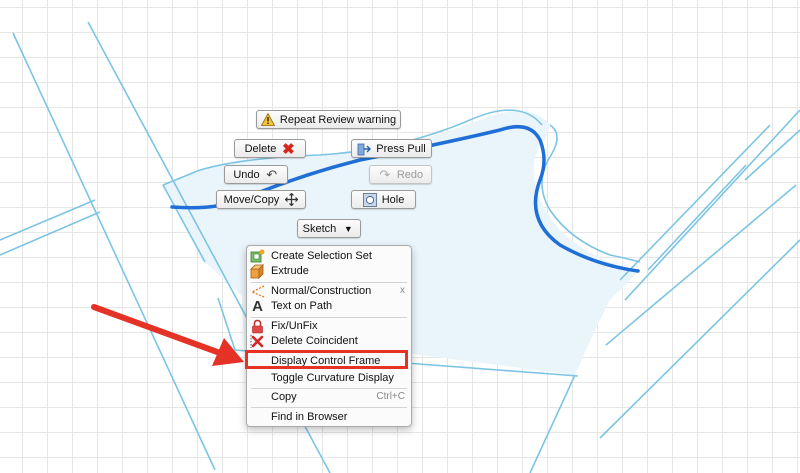 This screenshot has height=473, width=800. What do you see at coordinates (329, 341) in the screenshot?
I see `menu-item-delete-coincident: Delete Coincident` at bounding box center [329, 341].